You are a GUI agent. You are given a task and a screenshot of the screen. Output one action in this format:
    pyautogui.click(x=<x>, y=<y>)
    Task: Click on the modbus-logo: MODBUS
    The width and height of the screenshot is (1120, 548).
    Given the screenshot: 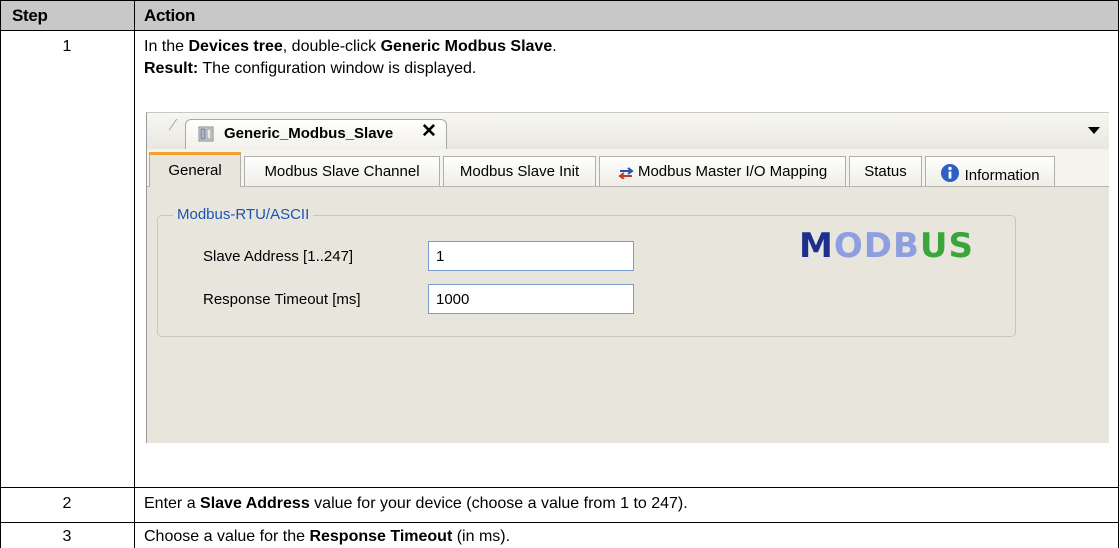 What is the action you would take?
    pyautogui.click(x=886, y=245)
    